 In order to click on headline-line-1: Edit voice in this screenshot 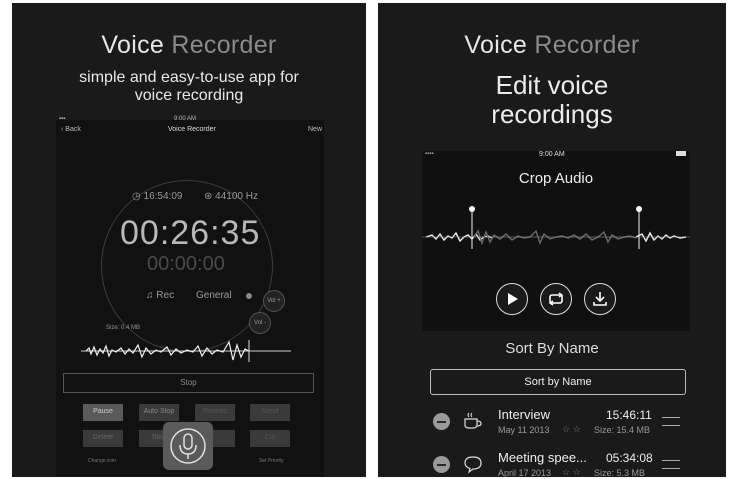, I will do `click(552, 85)`.